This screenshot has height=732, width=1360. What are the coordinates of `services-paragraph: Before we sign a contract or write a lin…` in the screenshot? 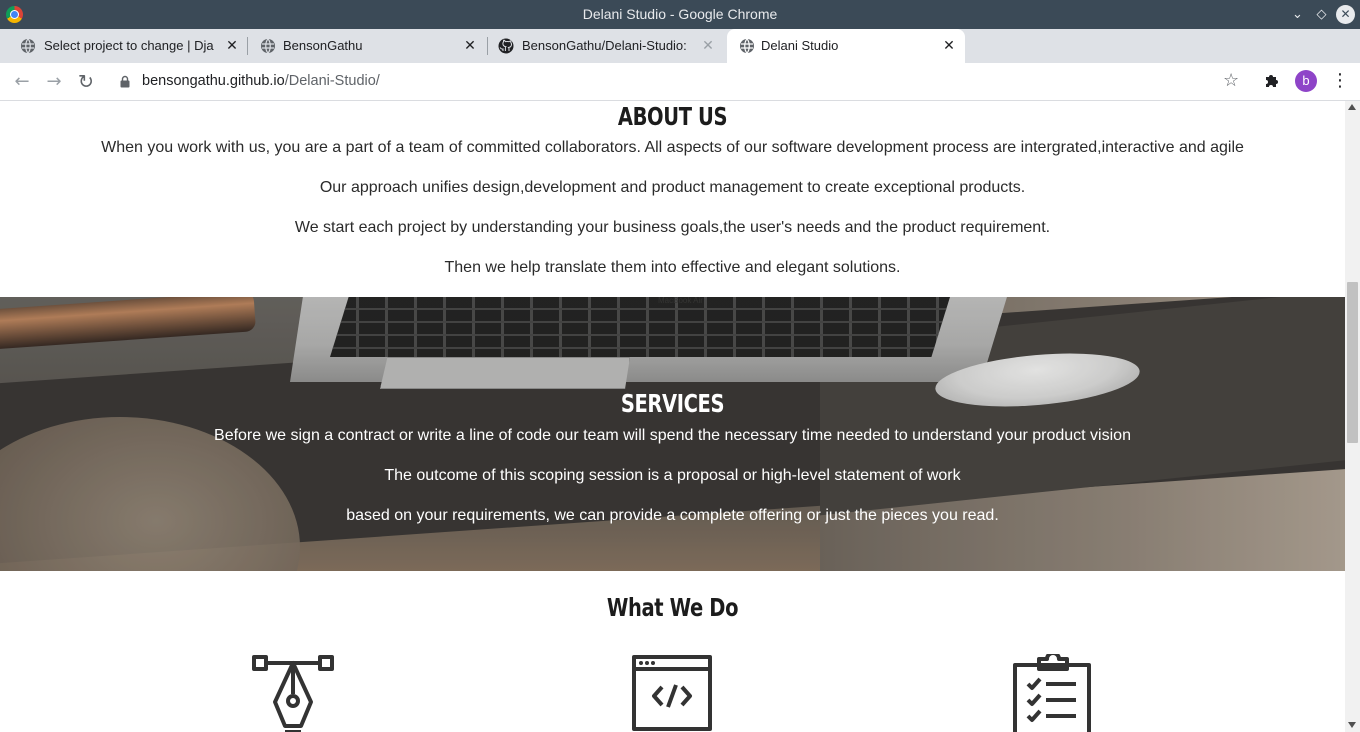 It's located at (672, 435).